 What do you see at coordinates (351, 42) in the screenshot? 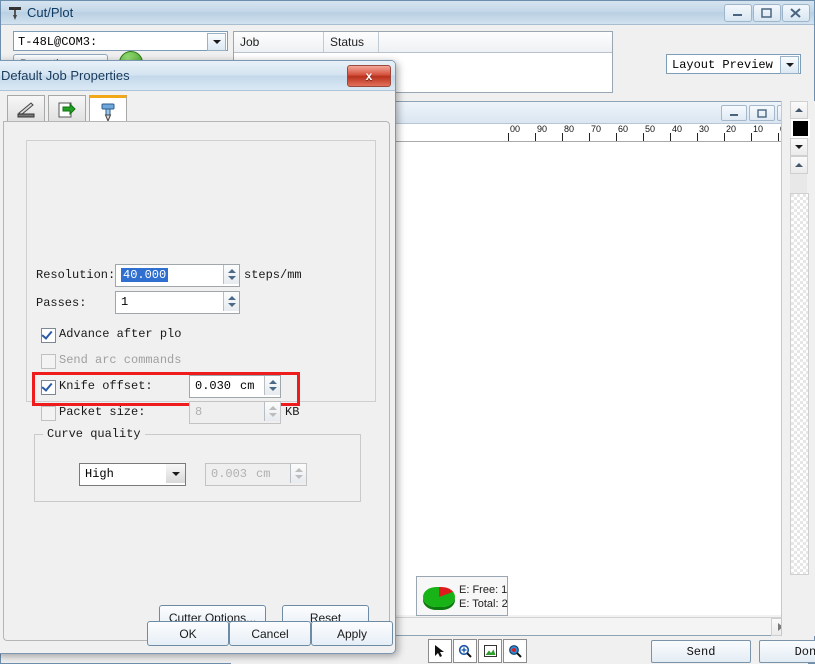
I see `column-header-status: Status` at bounding box center [351, 42].